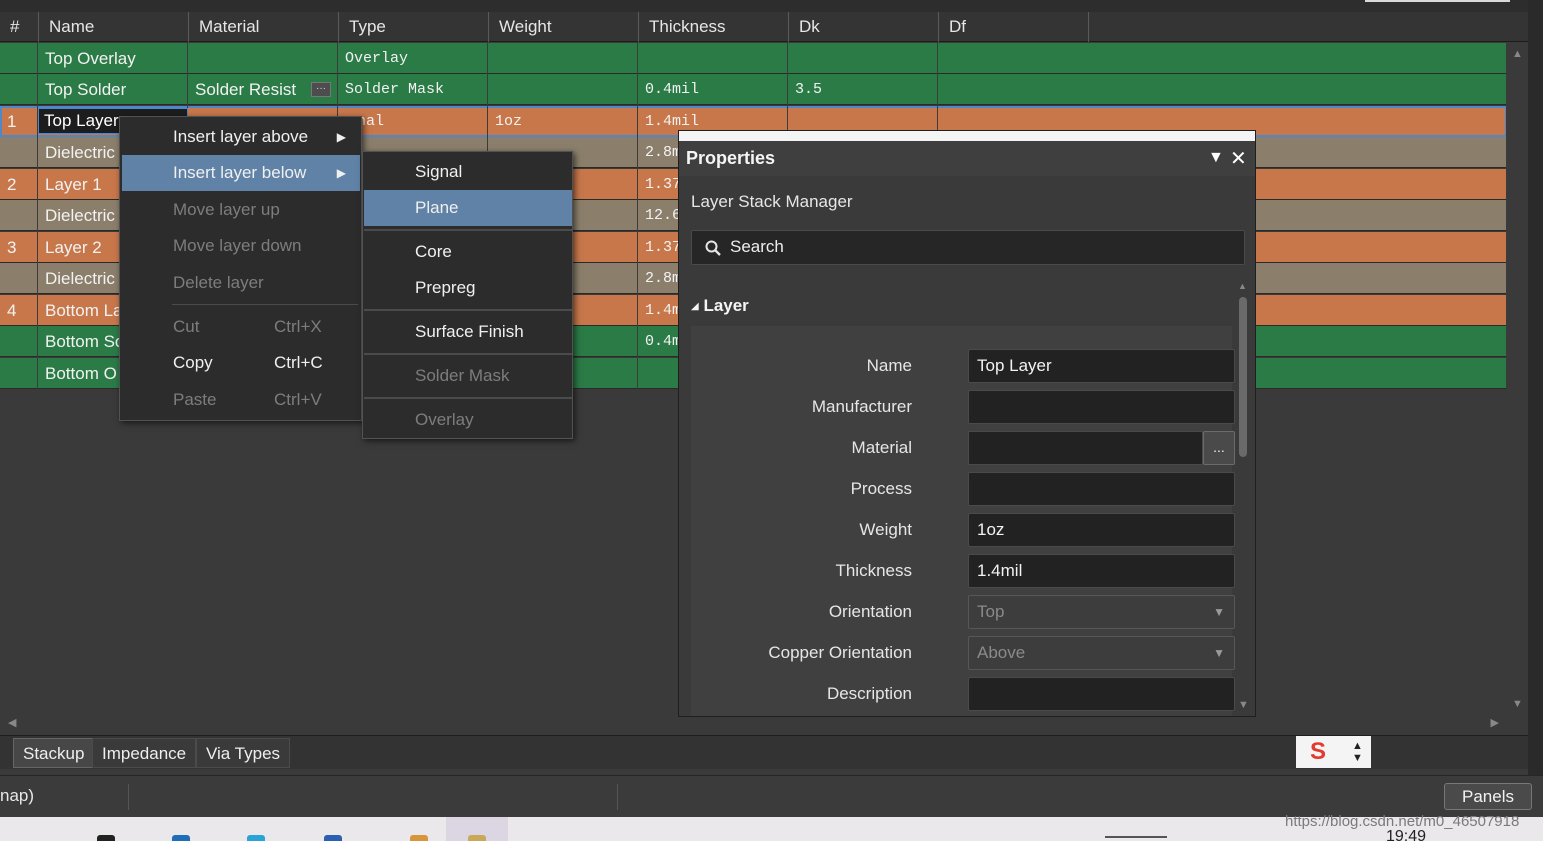  Describe the element at coordinates (695, 306) in the screenshot. I see `collapse-triangle-icon: ◢` at that location.